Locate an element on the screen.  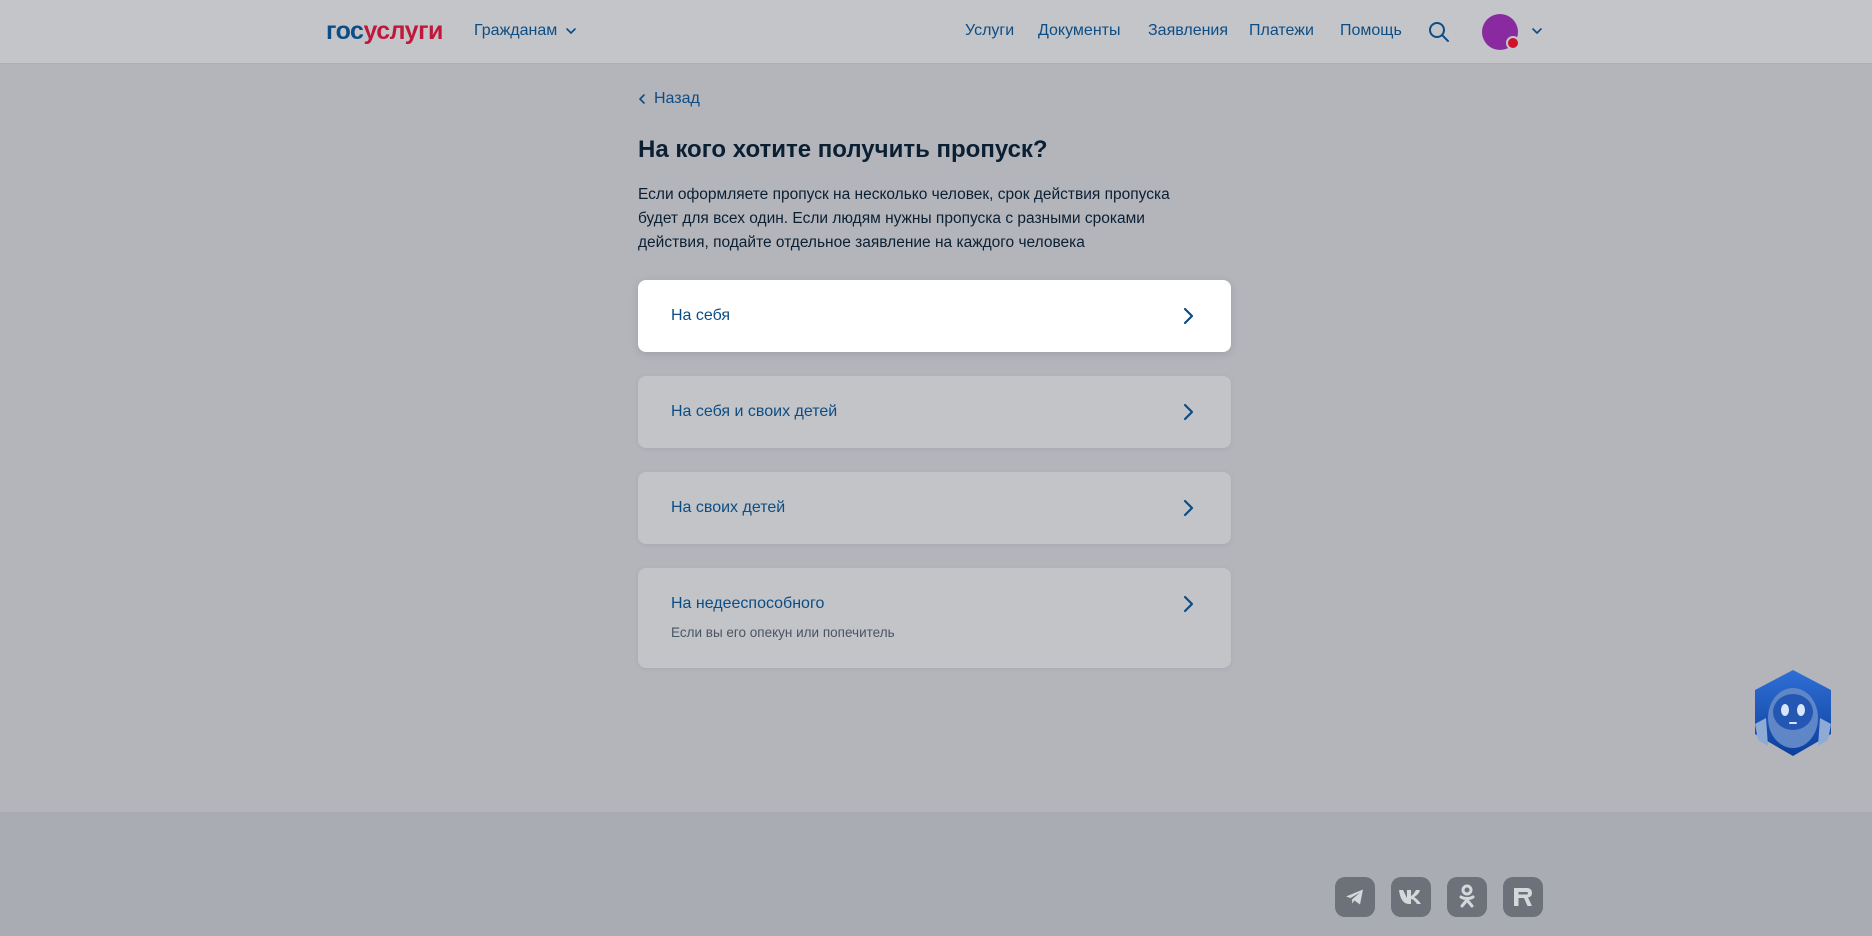
nav-applications: Заявления is located at coordinates (1188, 31).